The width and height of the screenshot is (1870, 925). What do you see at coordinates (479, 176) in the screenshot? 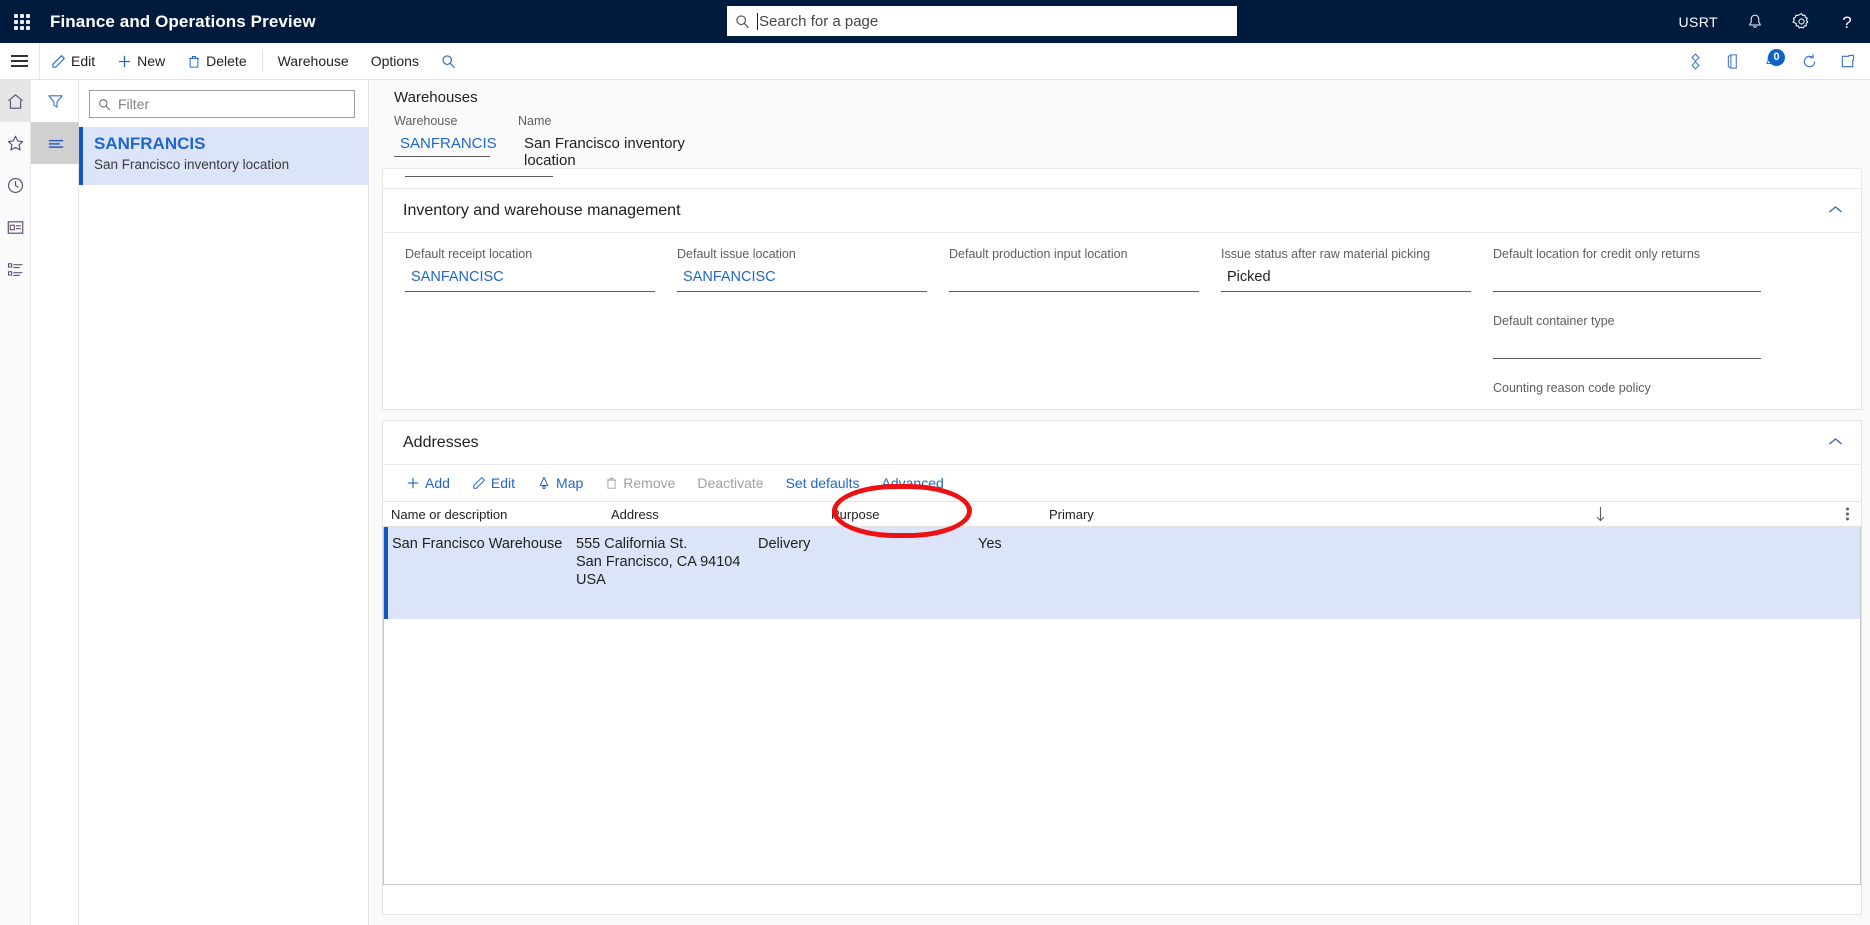
I see `field-underline` at bounding box center [479, 176].